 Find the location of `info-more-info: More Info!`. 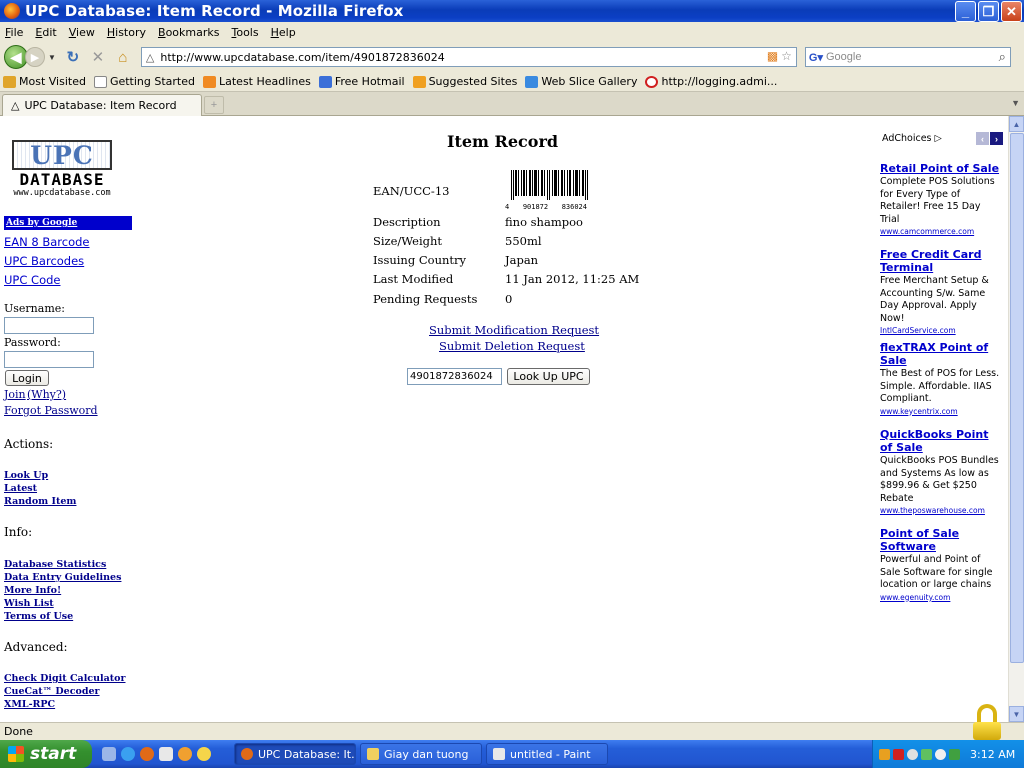

info-more-info: More Info! is located at coordinates (32, 590).